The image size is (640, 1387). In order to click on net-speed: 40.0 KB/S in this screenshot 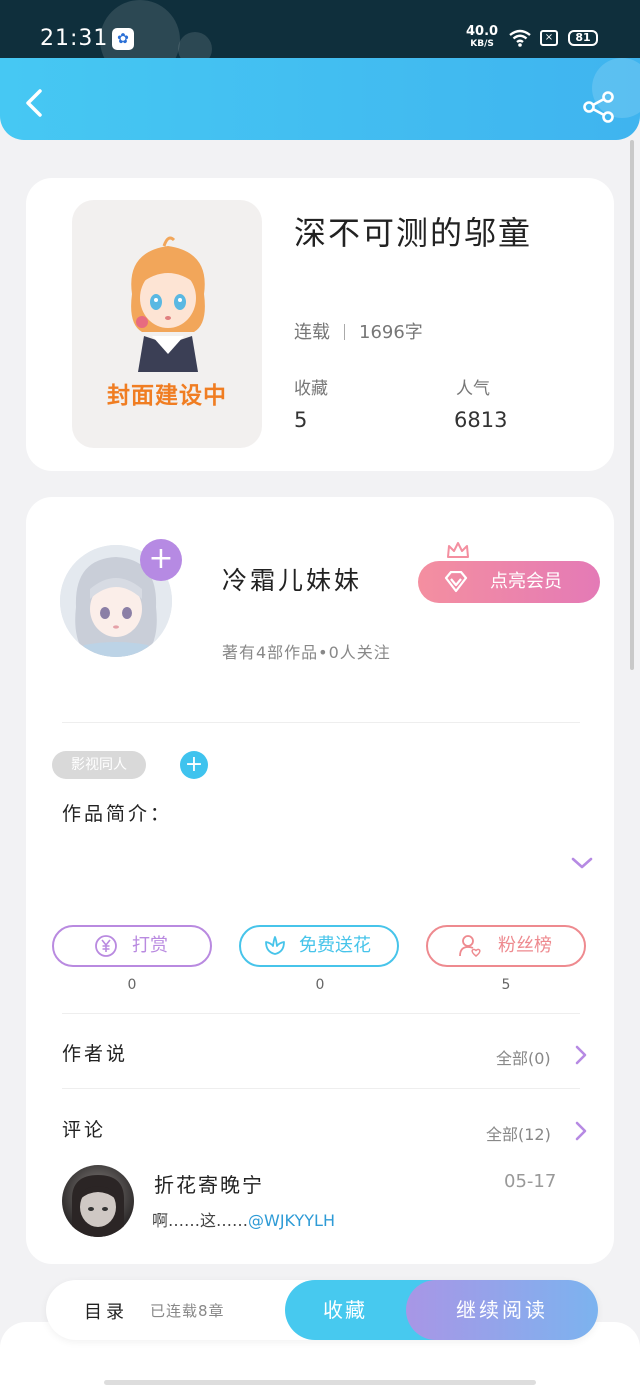, I will do `click(482, 37)`.